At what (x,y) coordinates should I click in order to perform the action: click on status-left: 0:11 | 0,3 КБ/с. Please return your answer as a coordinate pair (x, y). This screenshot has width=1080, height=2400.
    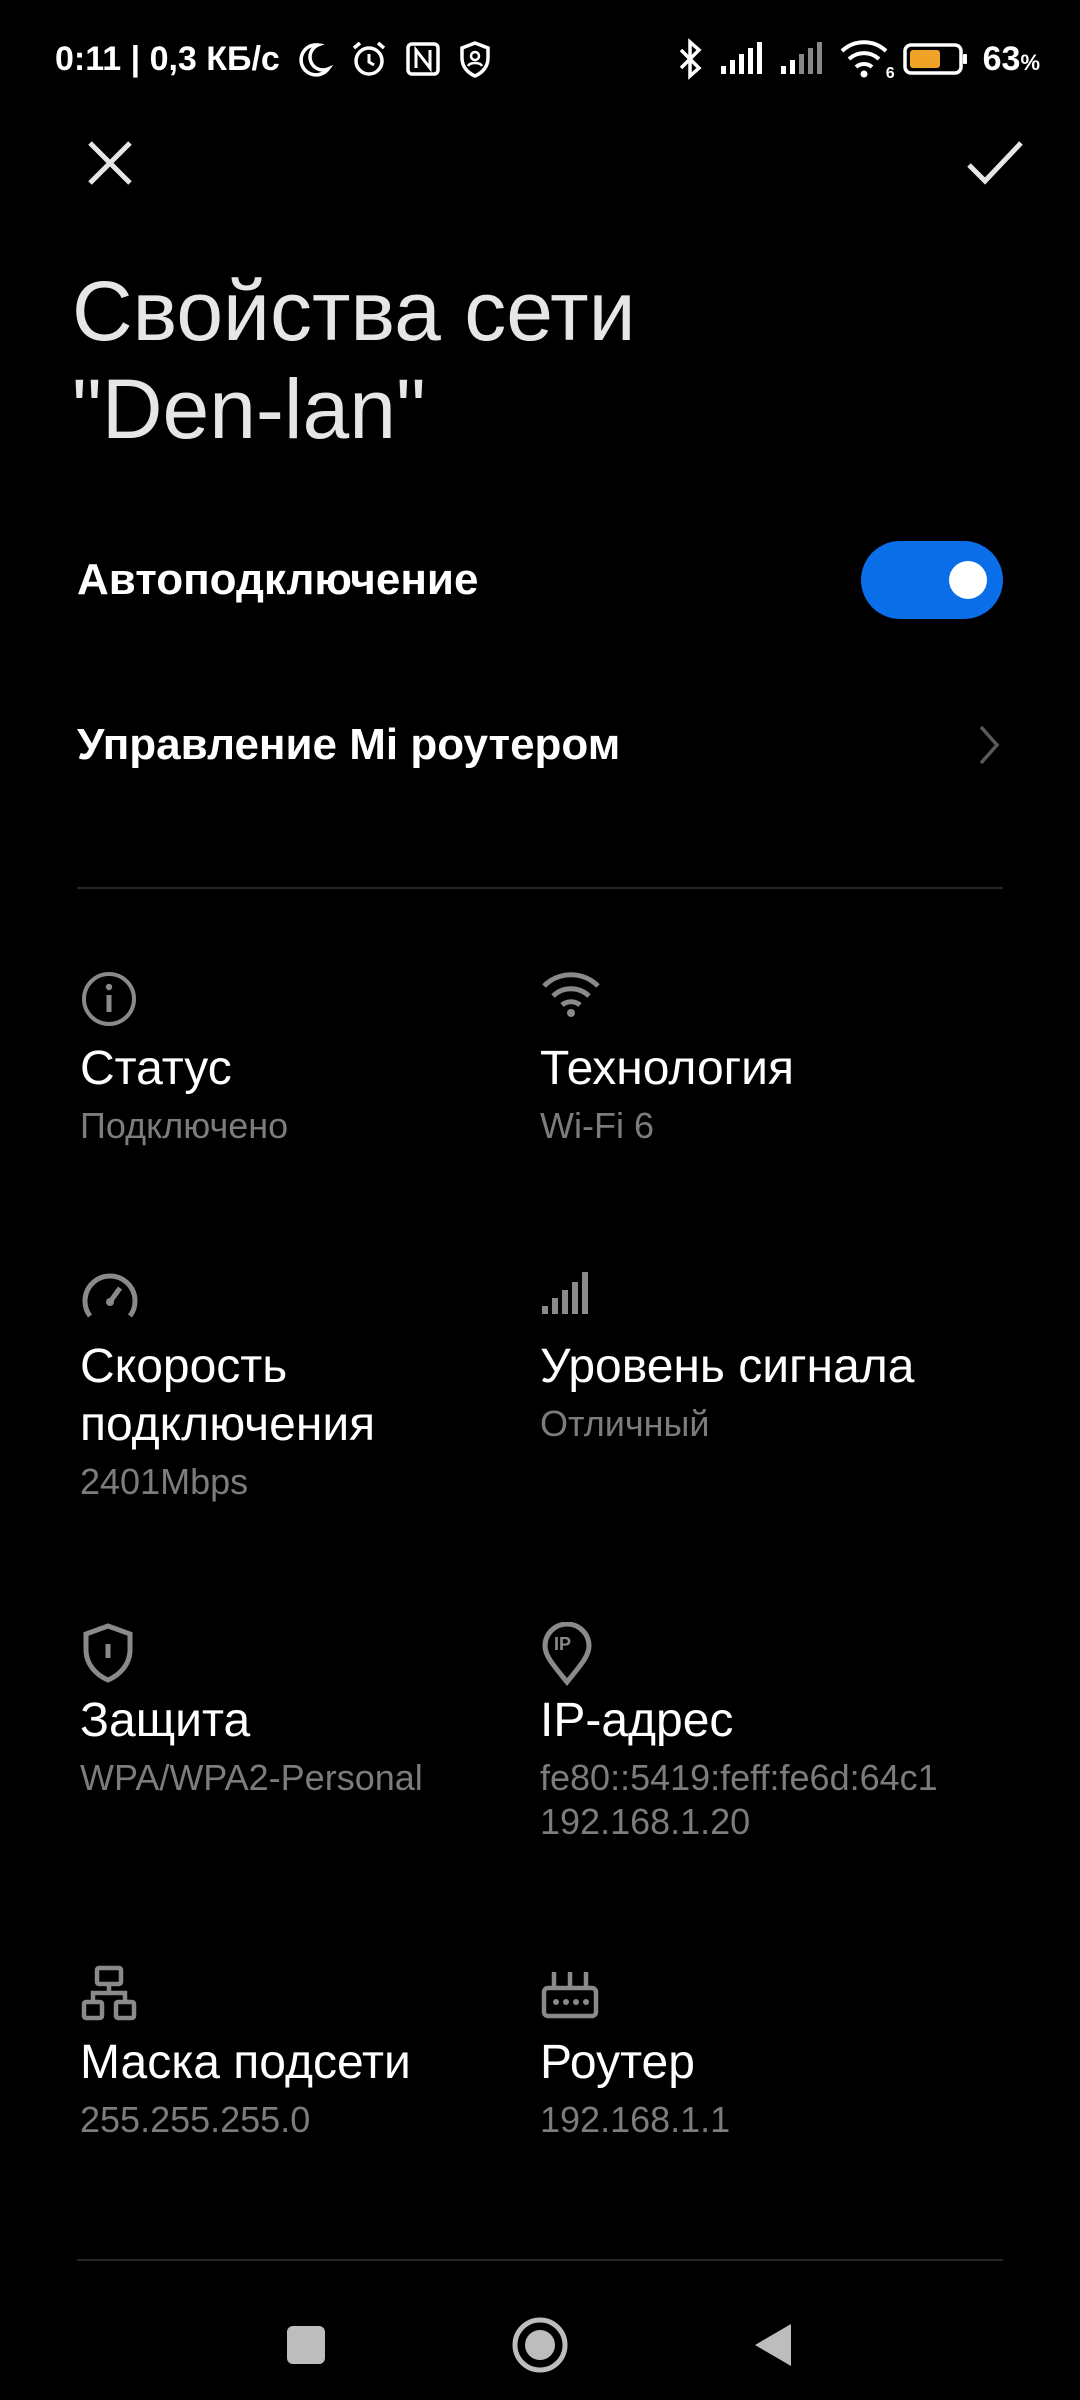
    Looking at the image, I should click on (274, 59).